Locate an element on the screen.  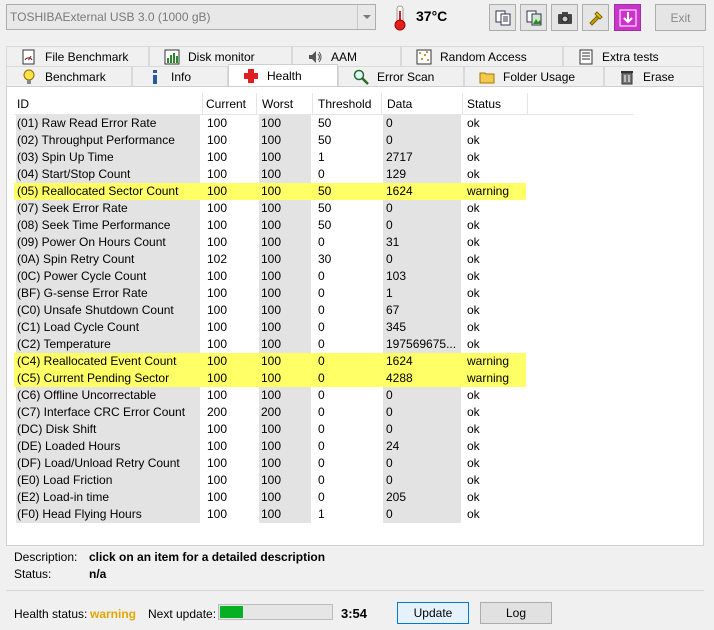
tab-benchmark: Benchmark is located at coordinates (69, 76).